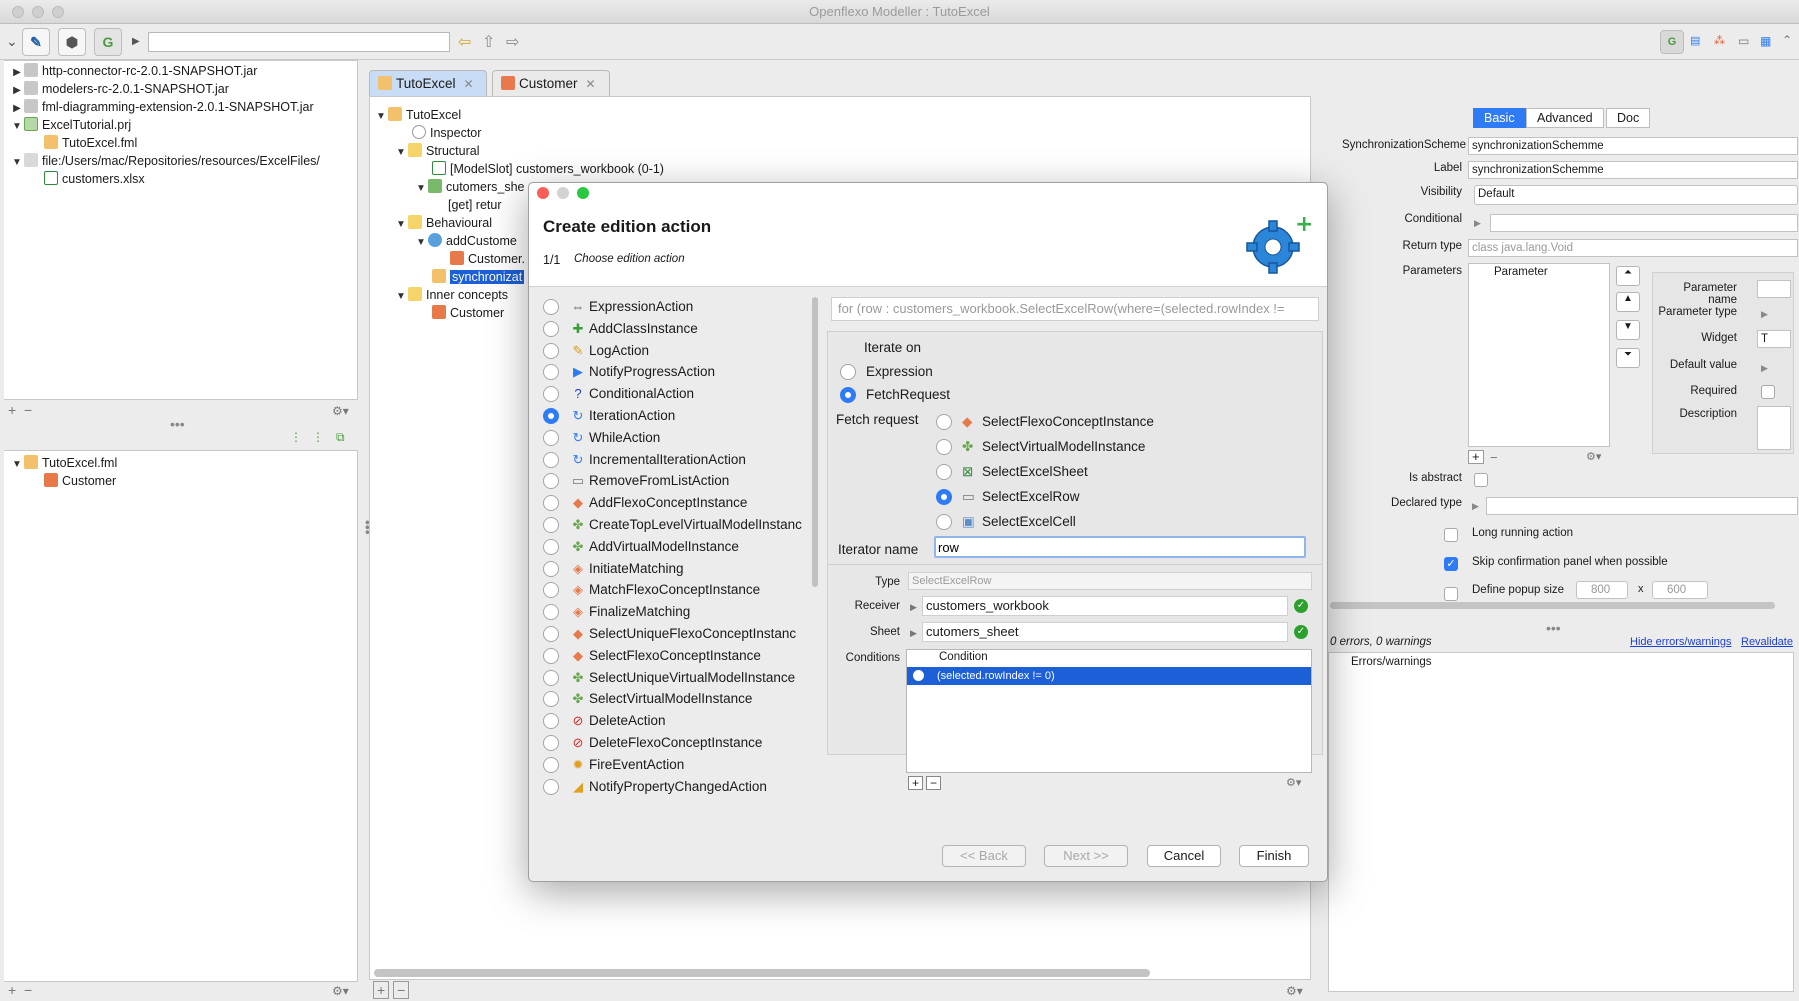 This screenshot has height=1001, width=1799. Describe the element at coordinates (1552, 605) in the screenshot. I see `inspector-scrollbar` at that location.